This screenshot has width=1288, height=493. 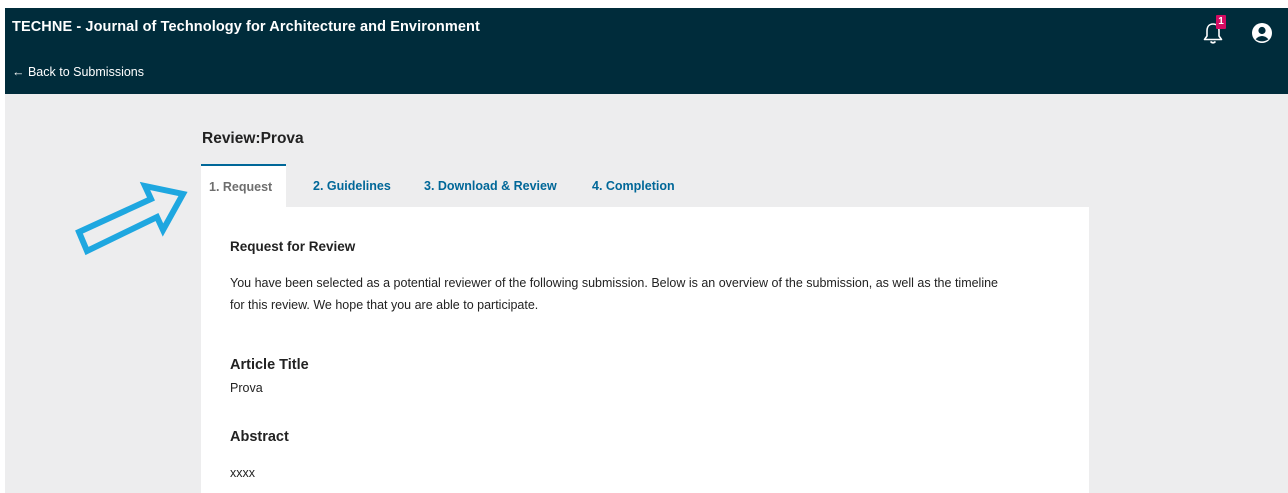 I want to click on tab-request: 1. Request, so click(x=244, y=186).